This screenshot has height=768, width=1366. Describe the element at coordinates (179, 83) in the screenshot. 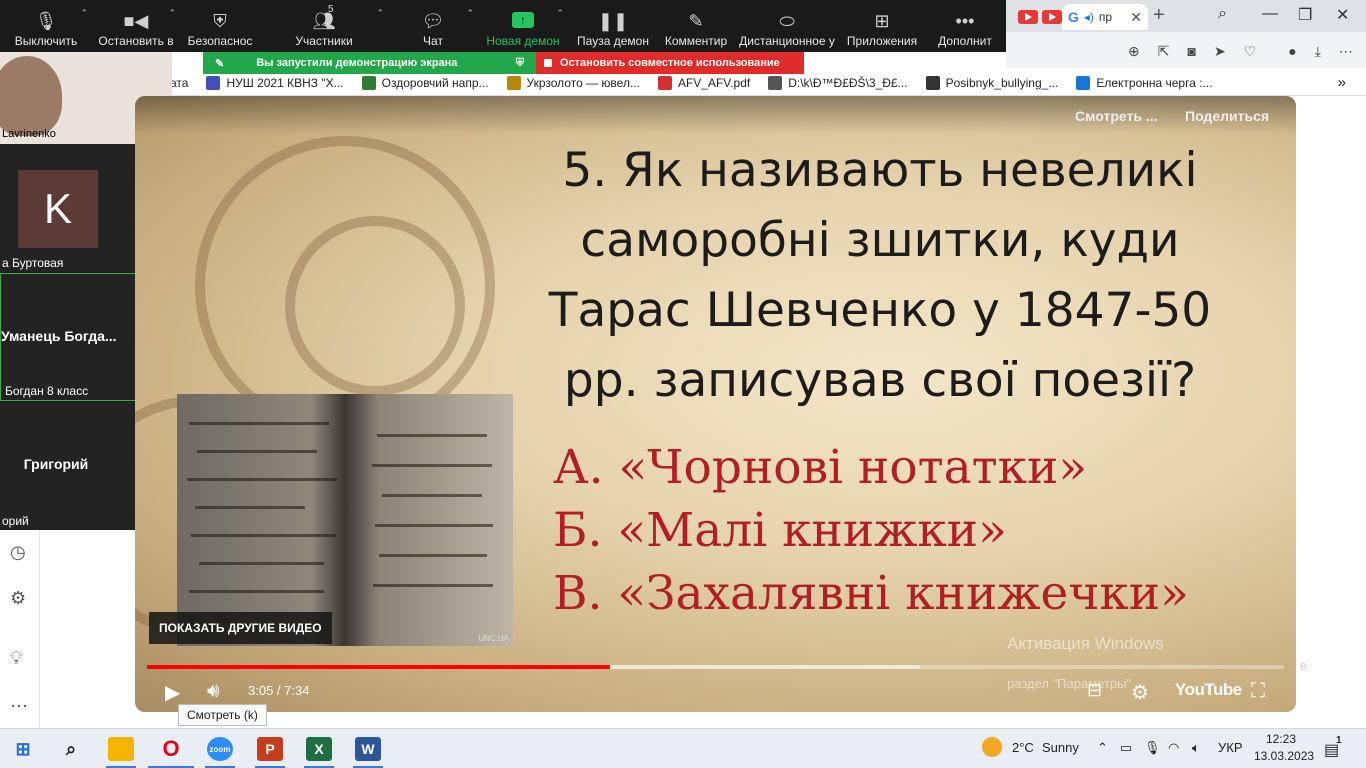

I see `bookmark-item: ата` at that location.